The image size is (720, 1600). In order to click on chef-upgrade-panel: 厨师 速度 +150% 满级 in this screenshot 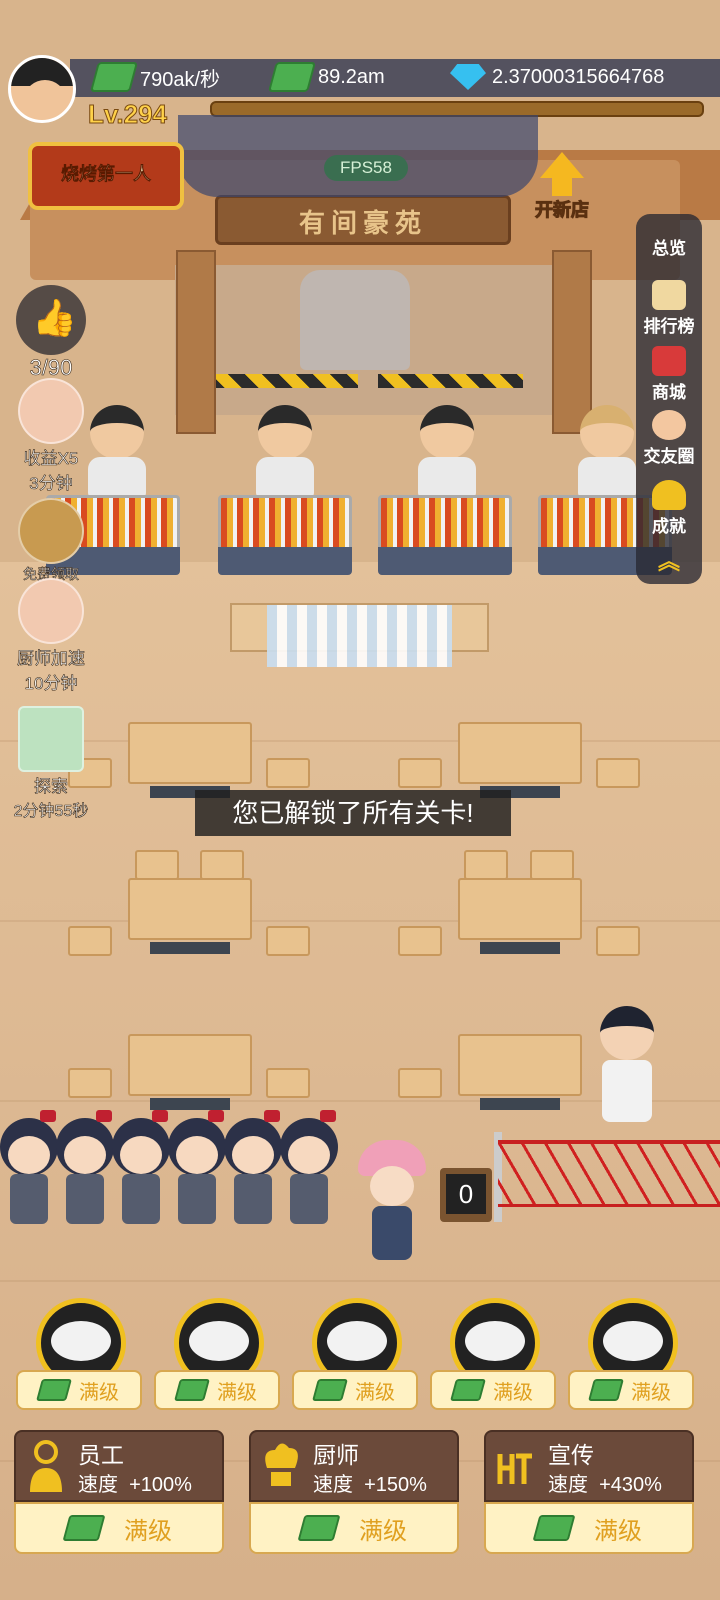, I will do `click(354, 1492)`.